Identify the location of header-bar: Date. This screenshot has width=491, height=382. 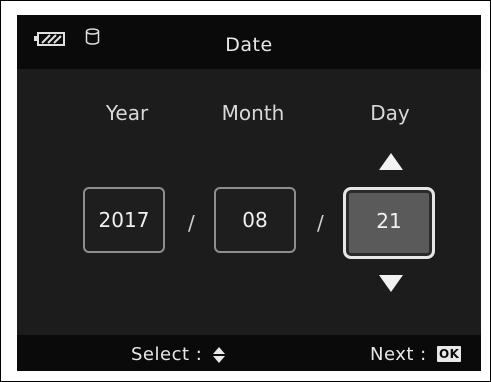
(249, 42).